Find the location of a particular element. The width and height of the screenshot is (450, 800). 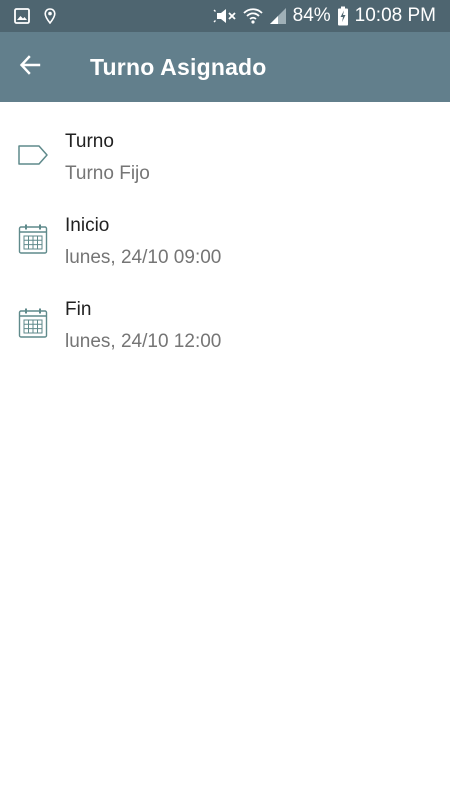

detail-row-inicio: Inicio lunes, 24/10 09:00 is located at coordinates (225, 228).